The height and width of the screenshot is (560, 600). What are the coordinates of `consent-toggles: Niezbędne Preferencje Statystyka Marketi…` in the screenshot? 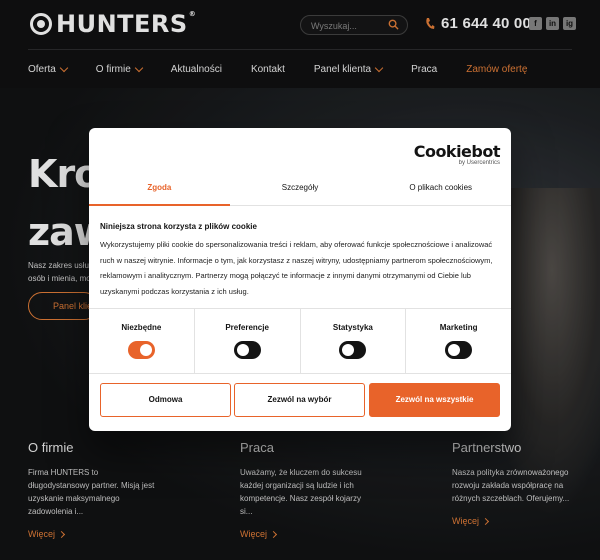 It's located at (300, 341).